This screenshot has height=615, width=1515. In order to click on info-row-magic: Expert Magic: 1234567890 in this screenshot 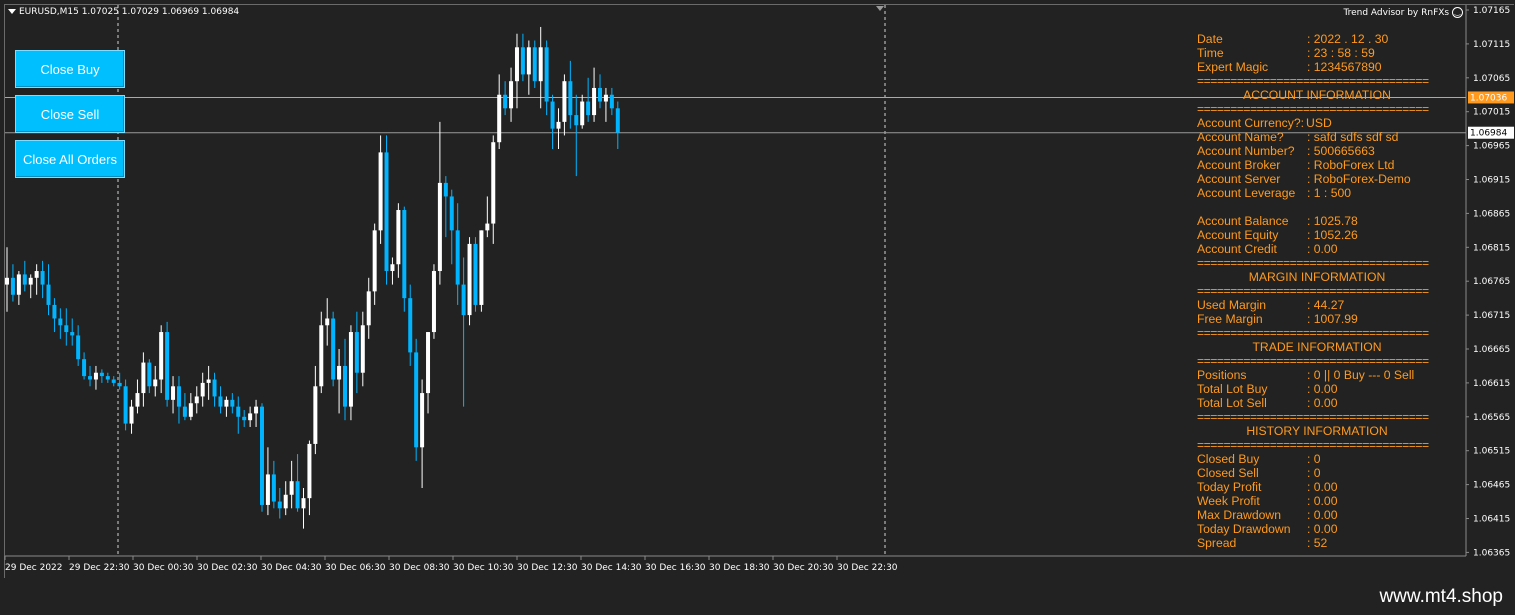, I will do `click(1289, 67)`.